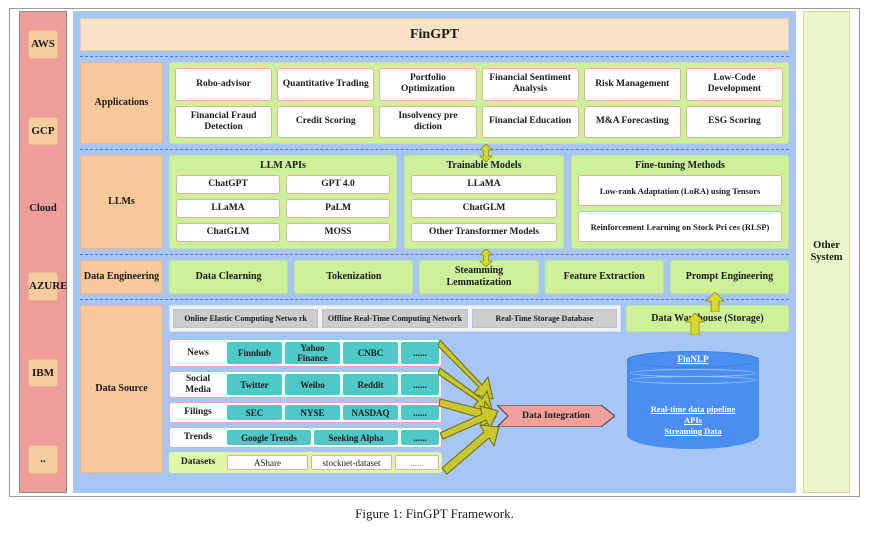  I want to click on llm-api-gpt4: GPT 4.0, so click(338, 184).